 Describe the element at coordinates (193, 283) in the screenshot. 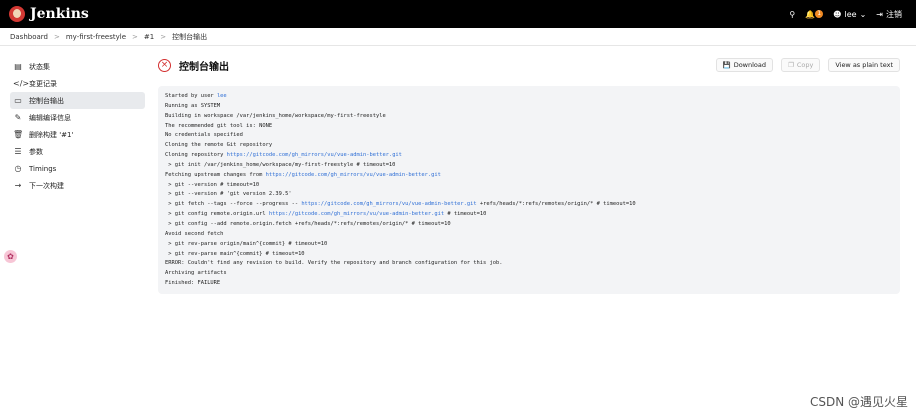

I see `console-line-text: Finished: FAILURE` at that location.